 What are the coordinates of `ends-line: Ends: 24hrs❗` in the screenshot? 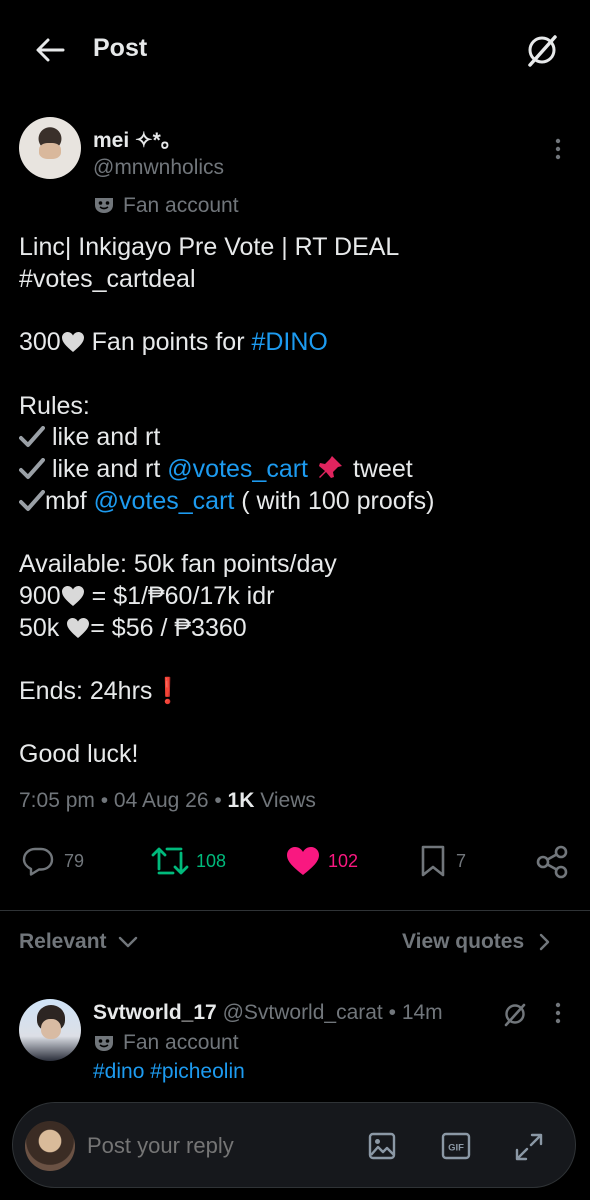 It's located at (101, 691).